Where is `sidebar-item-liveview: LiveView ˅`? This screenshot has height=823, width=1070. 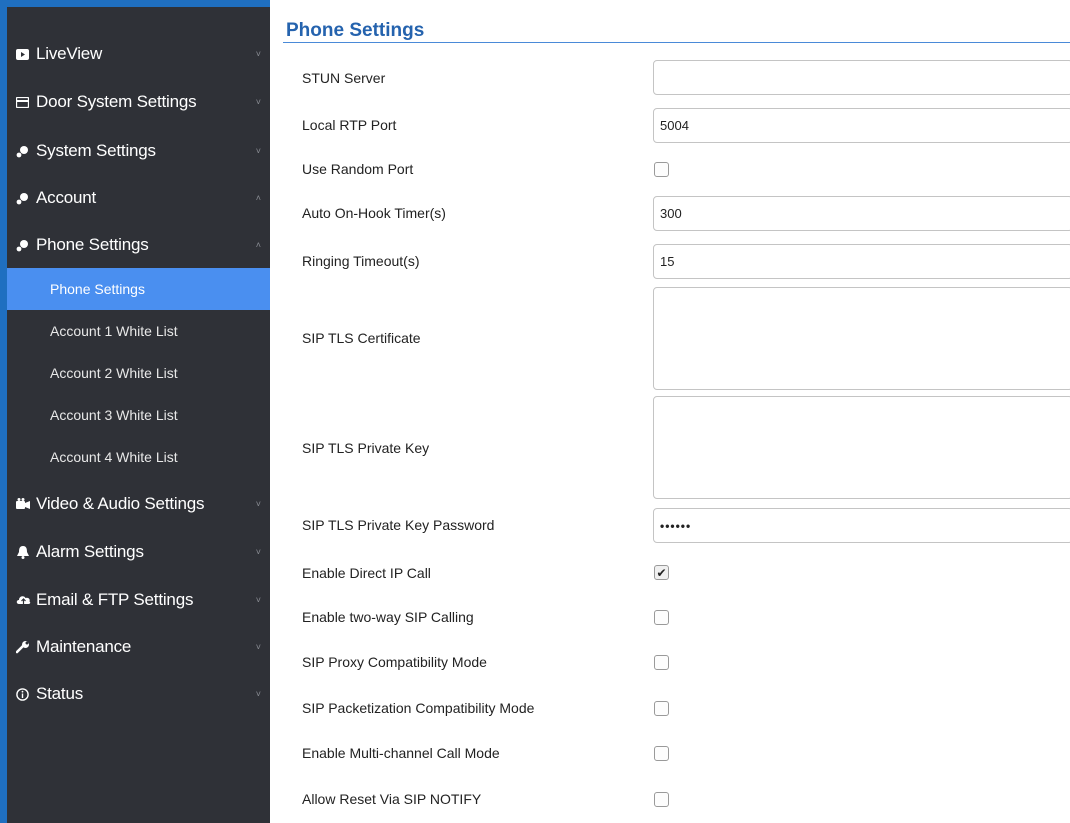 sidebar-item-liveview: LiveView ˅ is located at coordinates (138, 54).